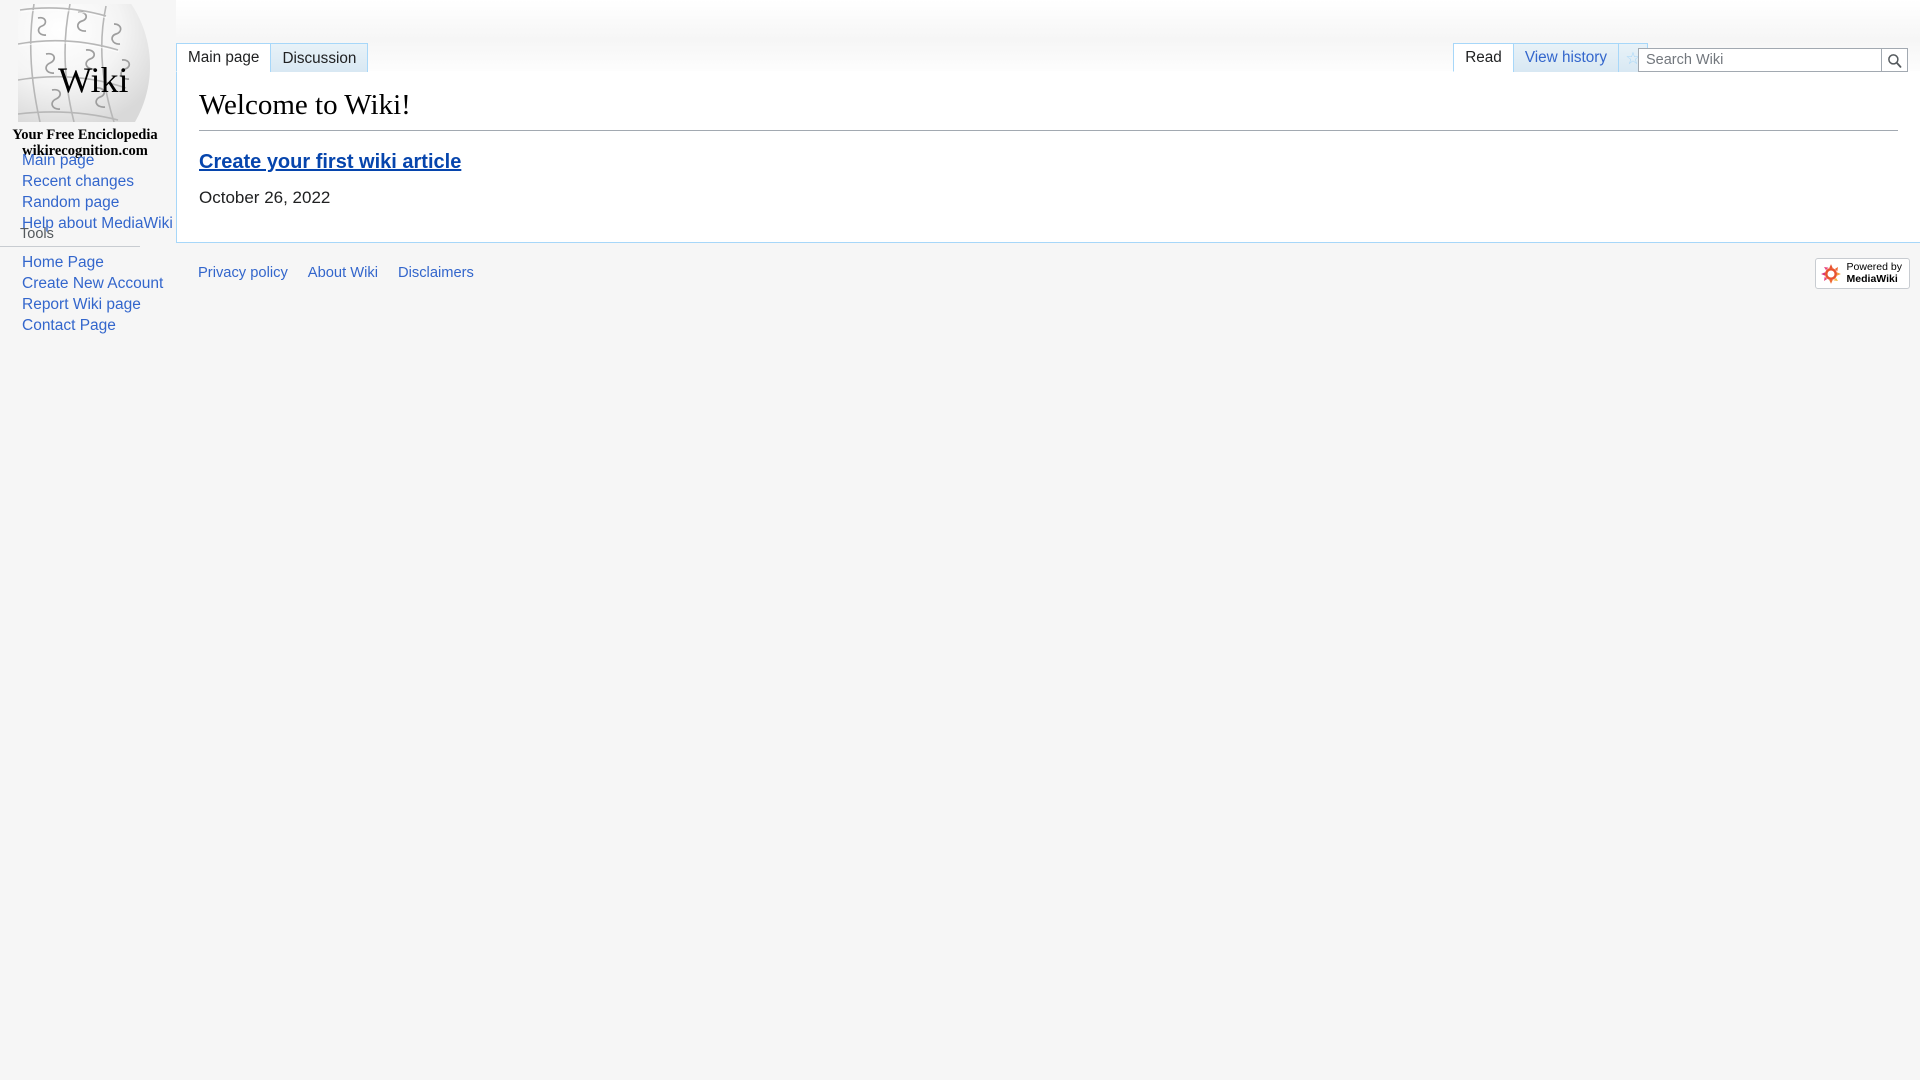 The image size is (1920, 1080). I want to click on page-view-actions: Read View history ☆, so click(1550, 57).